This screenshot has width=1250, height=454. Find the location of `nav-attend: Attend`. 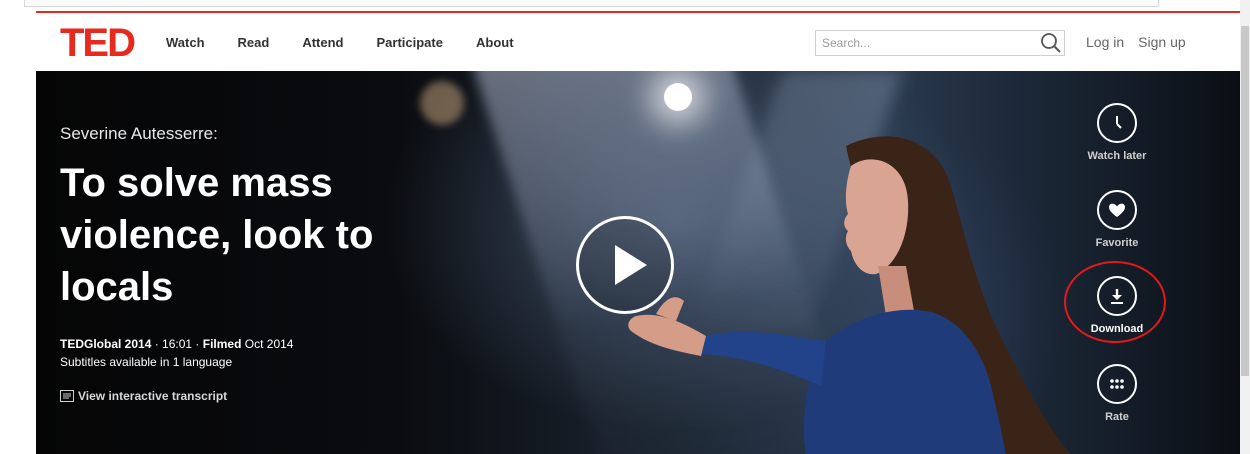

nav-attend: Attend is located at coordinates (322, 42).